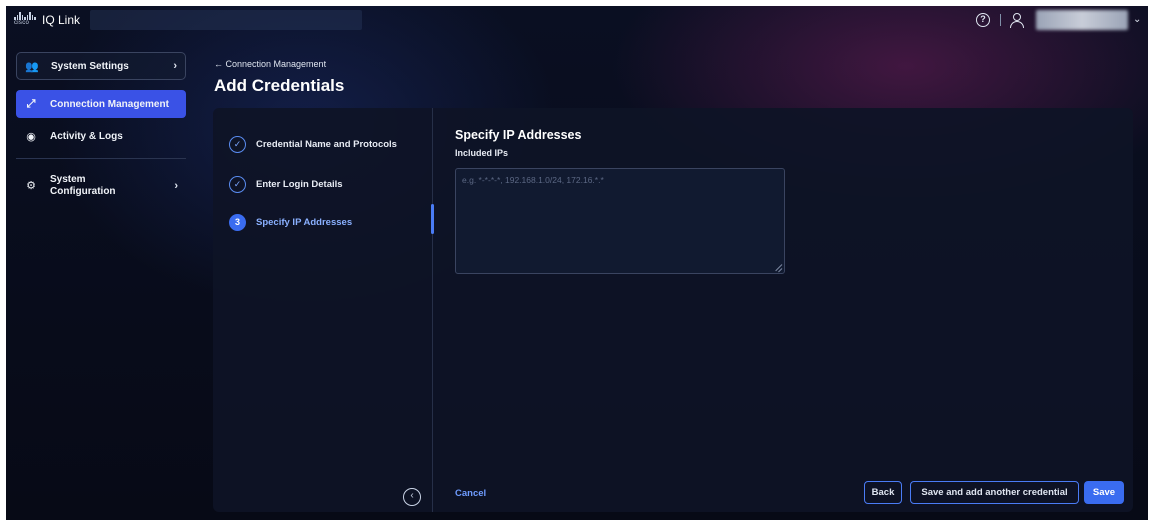 The width and height of the screenshot is (1154, 526). Describe the element at coordinates (577, 20) in the screenshot. I see `top-bar: cisco IQ Link ? ⌄` at that location.